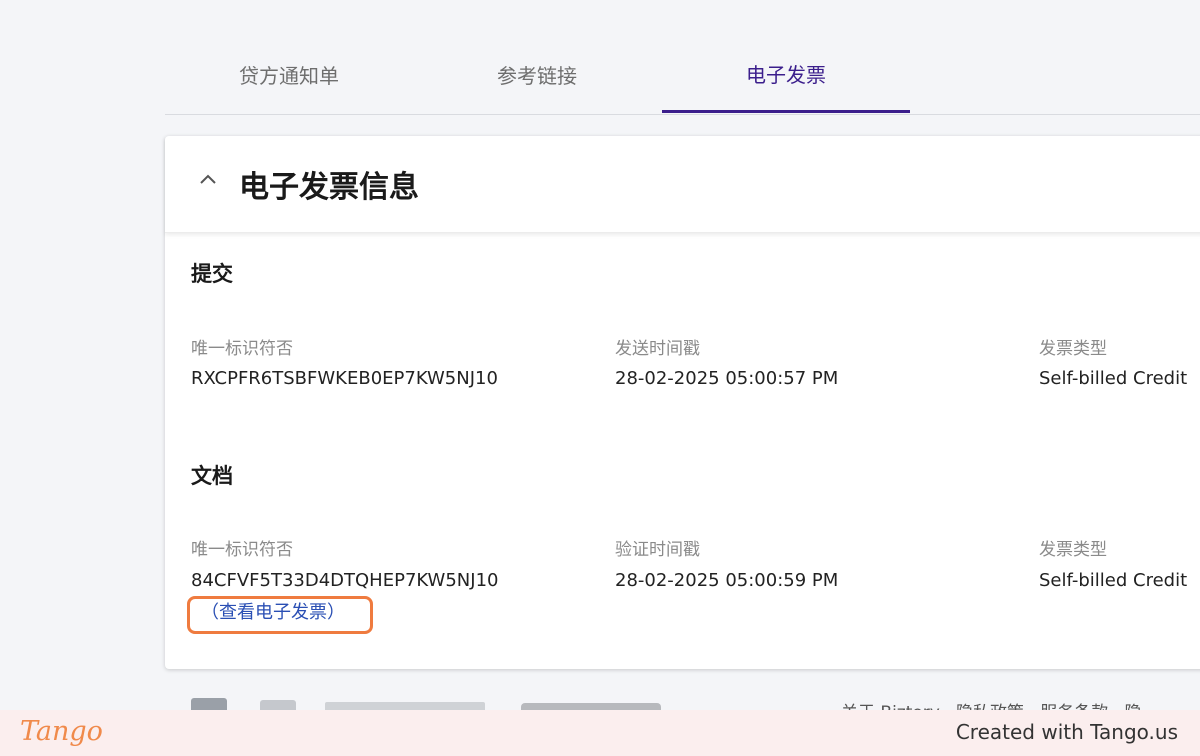 The width and height of the screenshot is (1200, 756). I want to click on document-uid-label: 唯一标识符否, so click(242, 550).